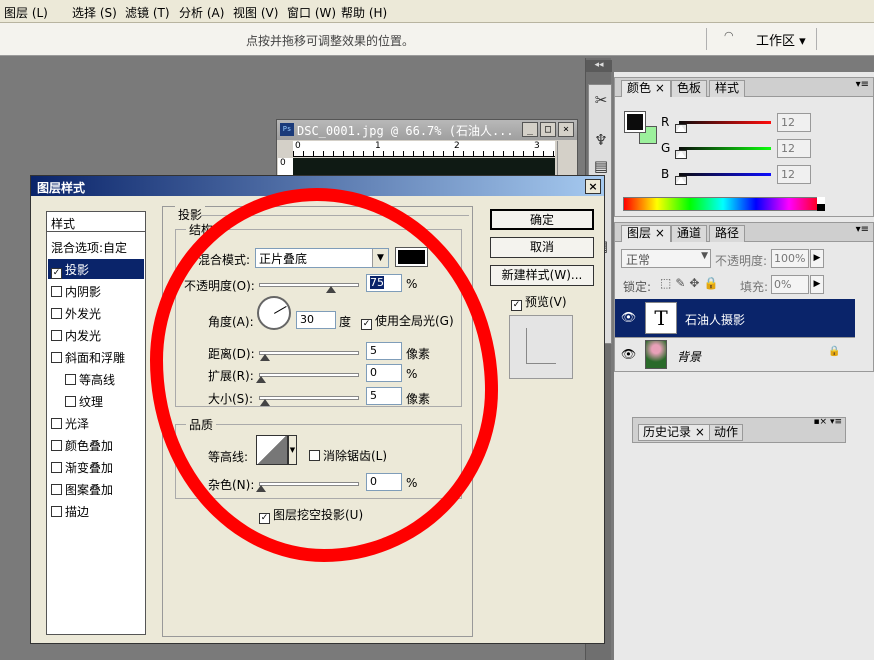 This screenshot has width=874, height=660. What do you see at coordinates (593, 186) in the screenshot?
I see `dialog-close-button: ×` at bounding box center [593, 186].